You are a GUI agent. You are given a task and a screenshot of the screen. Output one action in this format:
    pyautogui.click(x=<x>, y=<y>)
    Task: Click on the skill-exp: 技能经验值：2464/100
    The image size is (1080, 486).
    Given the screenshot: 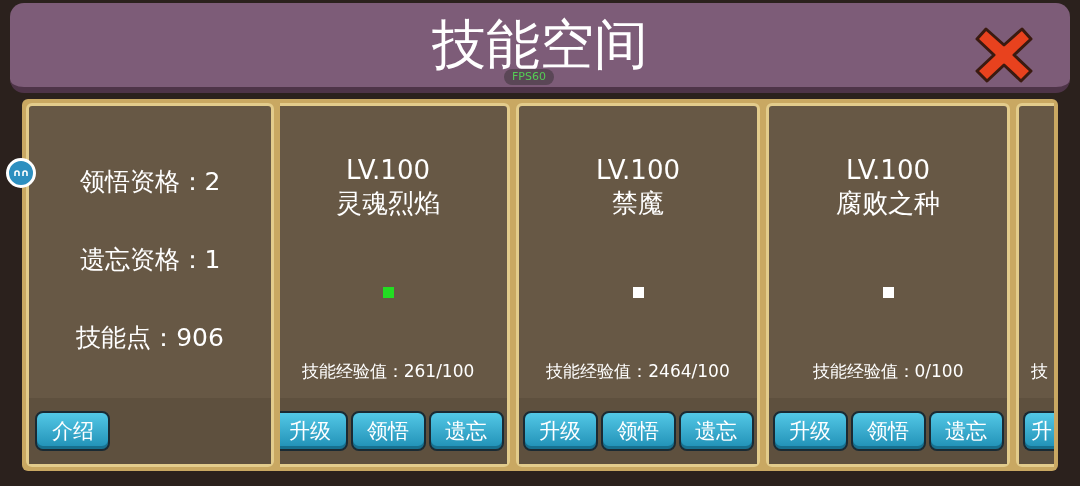 What is the action you would take?
    pyautogui.click(x=638, y=371)
    